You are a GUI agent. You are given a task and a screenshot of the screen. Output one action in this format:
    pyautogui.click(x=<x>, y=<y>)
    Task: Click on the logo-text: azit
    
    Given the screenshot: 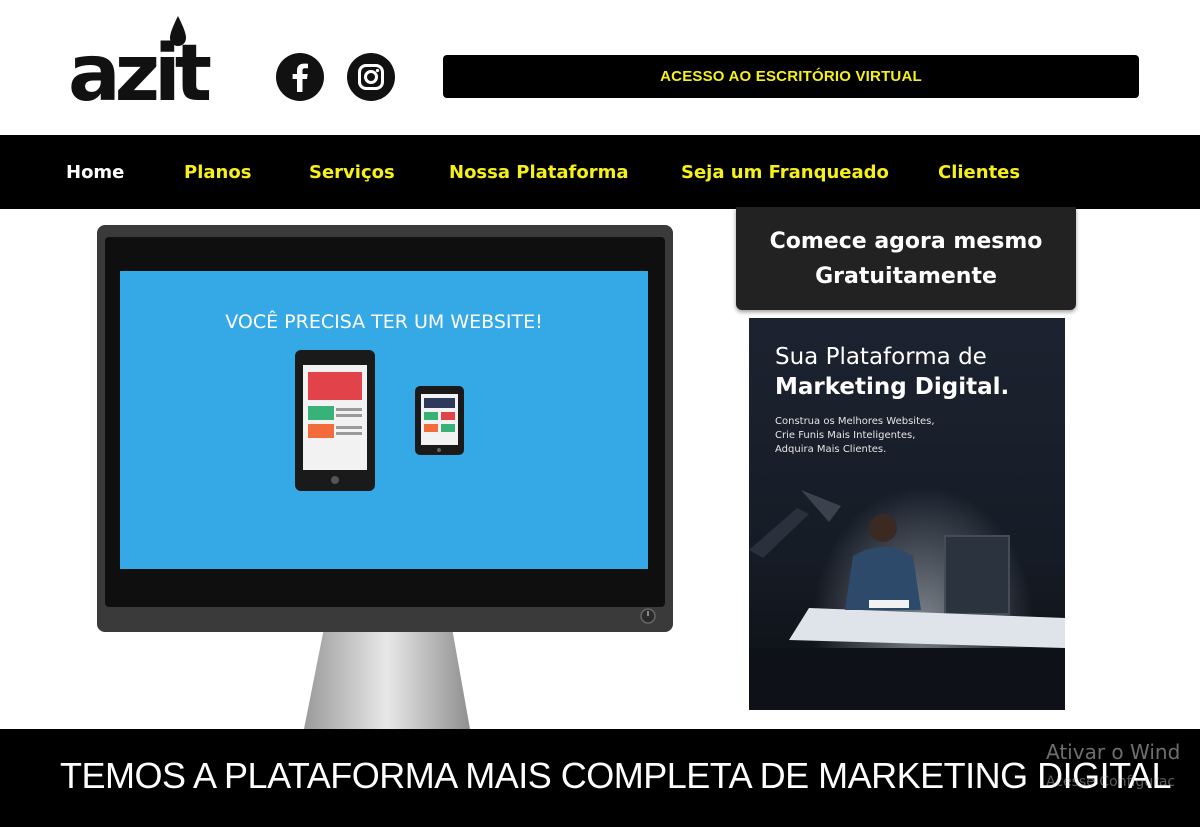 What is the action you would take?
    pyautogui.click(x=139, y=67)
    